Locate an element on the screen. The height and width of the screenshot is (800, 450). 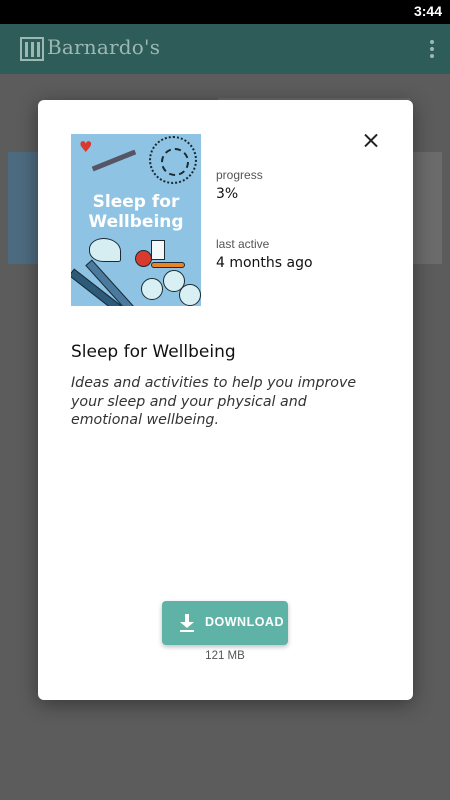
last-active-value: 4 months ago is located at coordinates (264, 263).